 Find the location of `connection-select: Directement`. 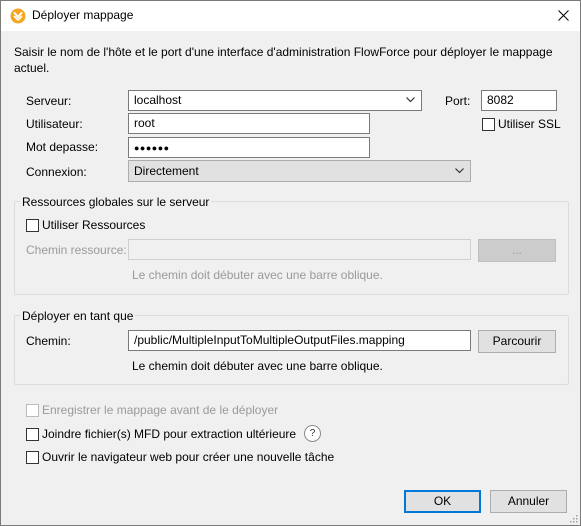

connection-select: Directement is located at coordinates (299, 171).